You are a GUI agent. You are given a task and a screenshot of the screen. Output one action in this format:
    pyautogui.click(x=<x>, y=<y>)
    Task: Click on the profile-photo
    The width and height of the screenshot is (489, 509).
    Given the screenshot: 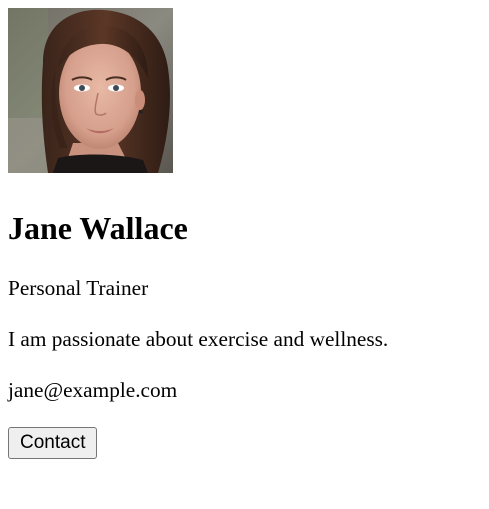 What is the action you would take?
    pyautogui.click(x=90, y=90)
    